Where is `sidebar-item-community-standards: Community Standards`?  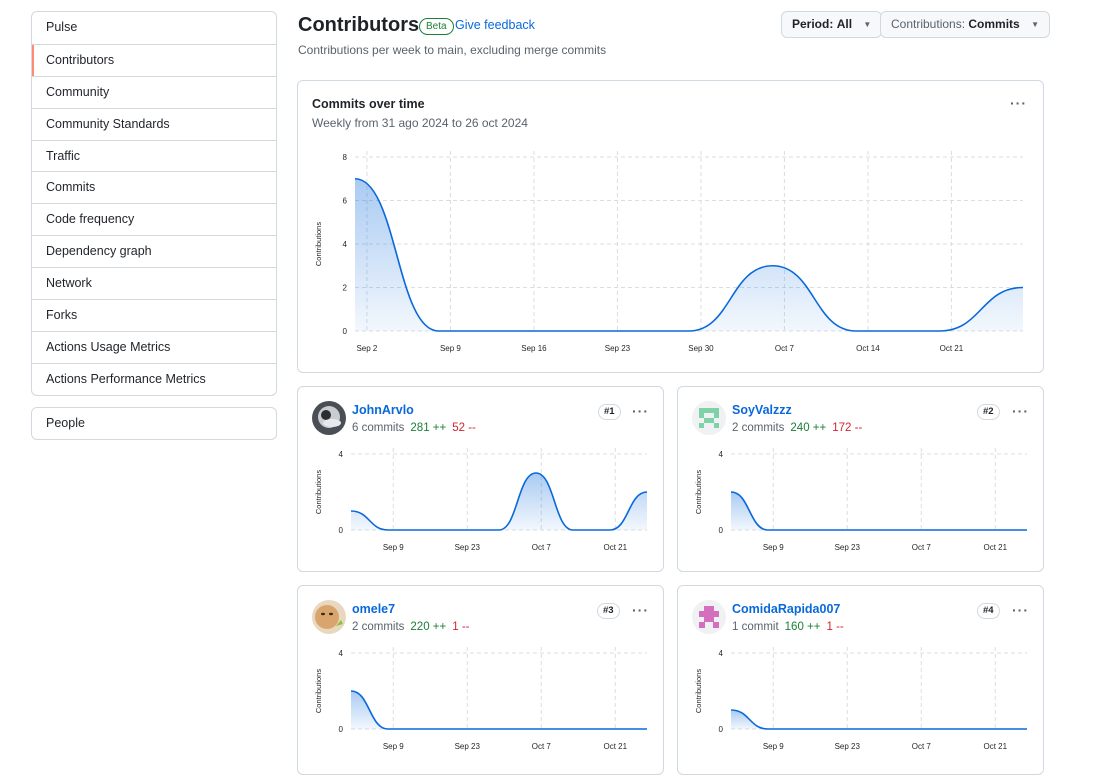 sidebar-item-community-standards: Community Standards is located at coordinates (154, 124).